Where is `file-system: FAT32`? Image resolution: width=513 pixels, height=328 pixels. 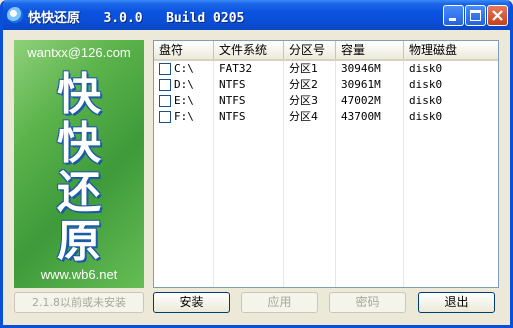
file-system: FAT32 is located at coordinates (236, 68).